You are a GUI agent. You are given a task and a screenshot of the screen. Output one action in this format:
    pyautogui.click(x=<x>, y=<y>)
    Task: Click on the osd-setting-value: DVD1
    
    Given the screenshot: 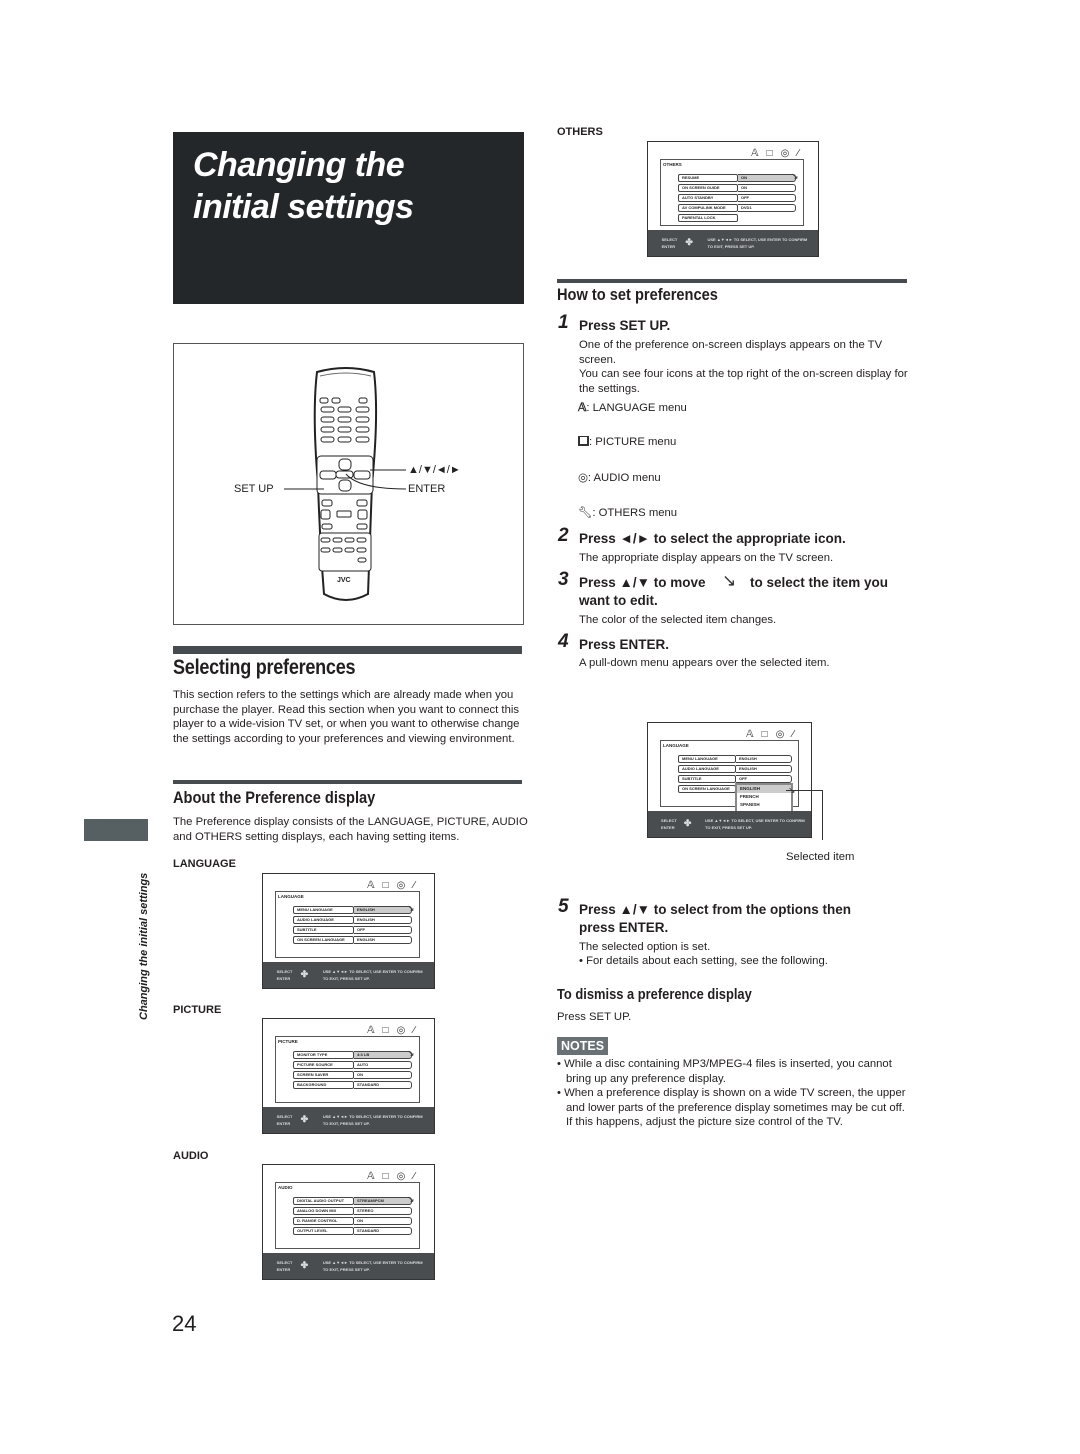 What is the action you would take?
    pyautogui.click(x=767, y=208)
    